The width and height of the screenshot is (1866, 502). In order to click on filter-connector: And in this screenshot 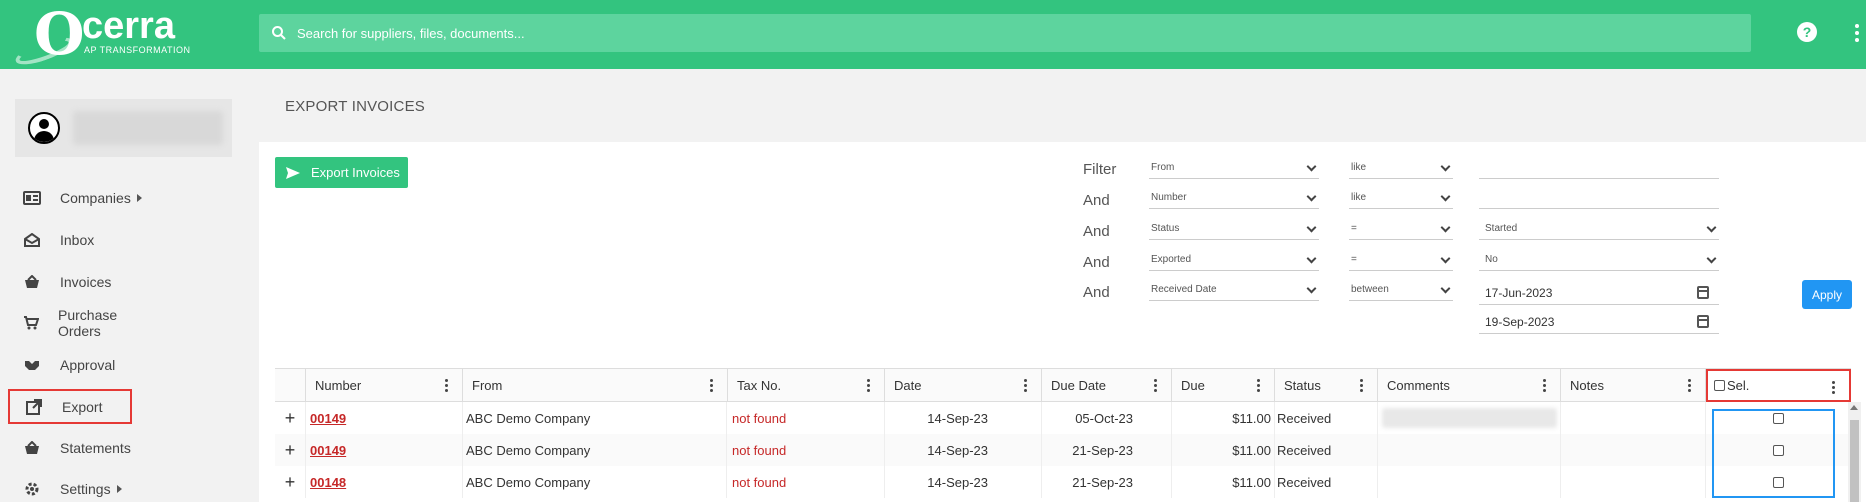, I will do `click(1096, 231)`.